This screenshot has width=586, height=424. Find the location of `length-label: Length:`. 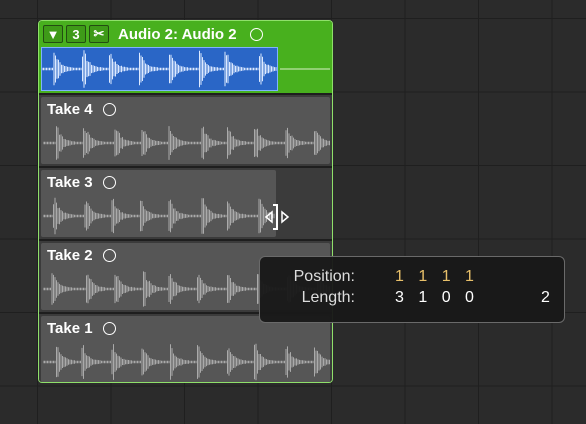

length-label: Length: is located at coordinates (328, 297).